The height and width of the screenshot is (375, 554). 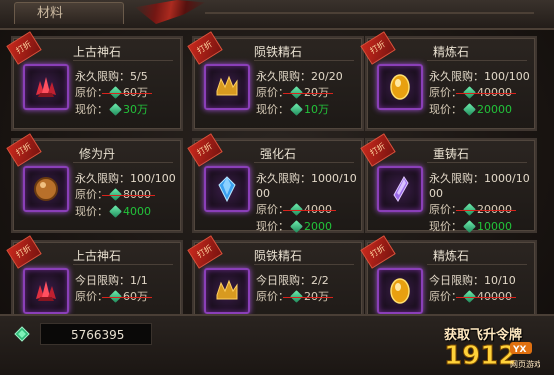 What do you see at coordinates (450, 154) in the screenshot?
I see `item-name: 重铸石` at bounding box center [450, 154].